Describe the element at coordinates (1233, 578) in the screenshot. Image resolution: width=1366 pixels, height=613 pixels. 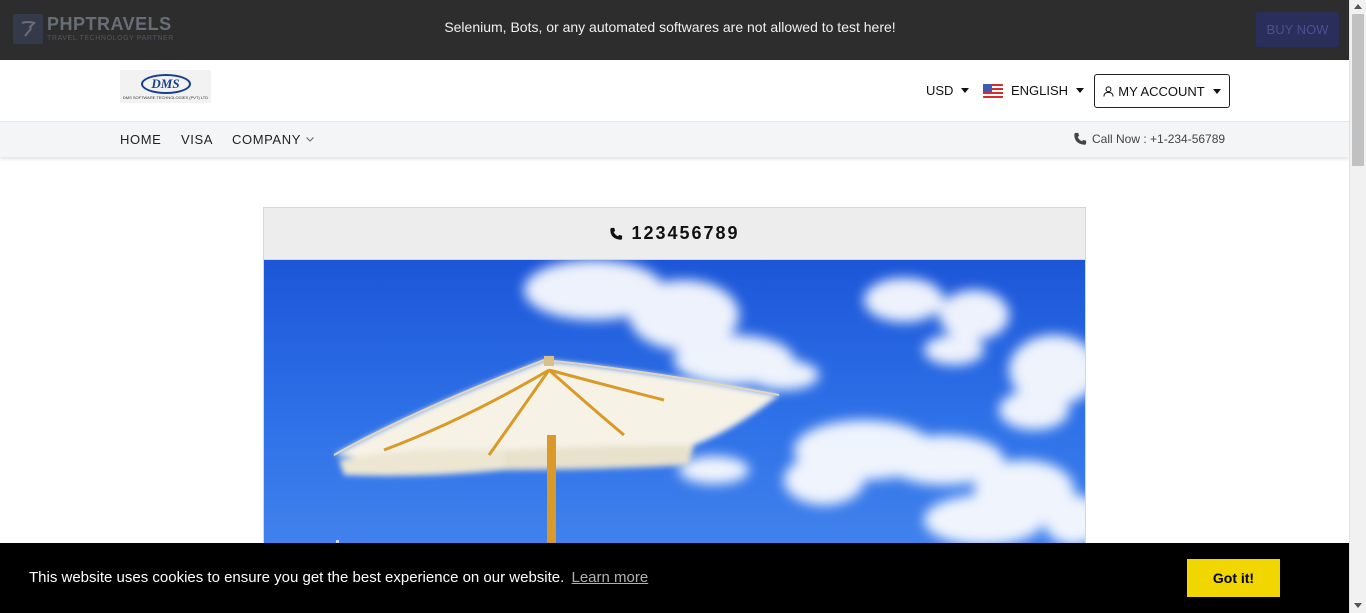
I see `got-it-button: Got it!` at that location.